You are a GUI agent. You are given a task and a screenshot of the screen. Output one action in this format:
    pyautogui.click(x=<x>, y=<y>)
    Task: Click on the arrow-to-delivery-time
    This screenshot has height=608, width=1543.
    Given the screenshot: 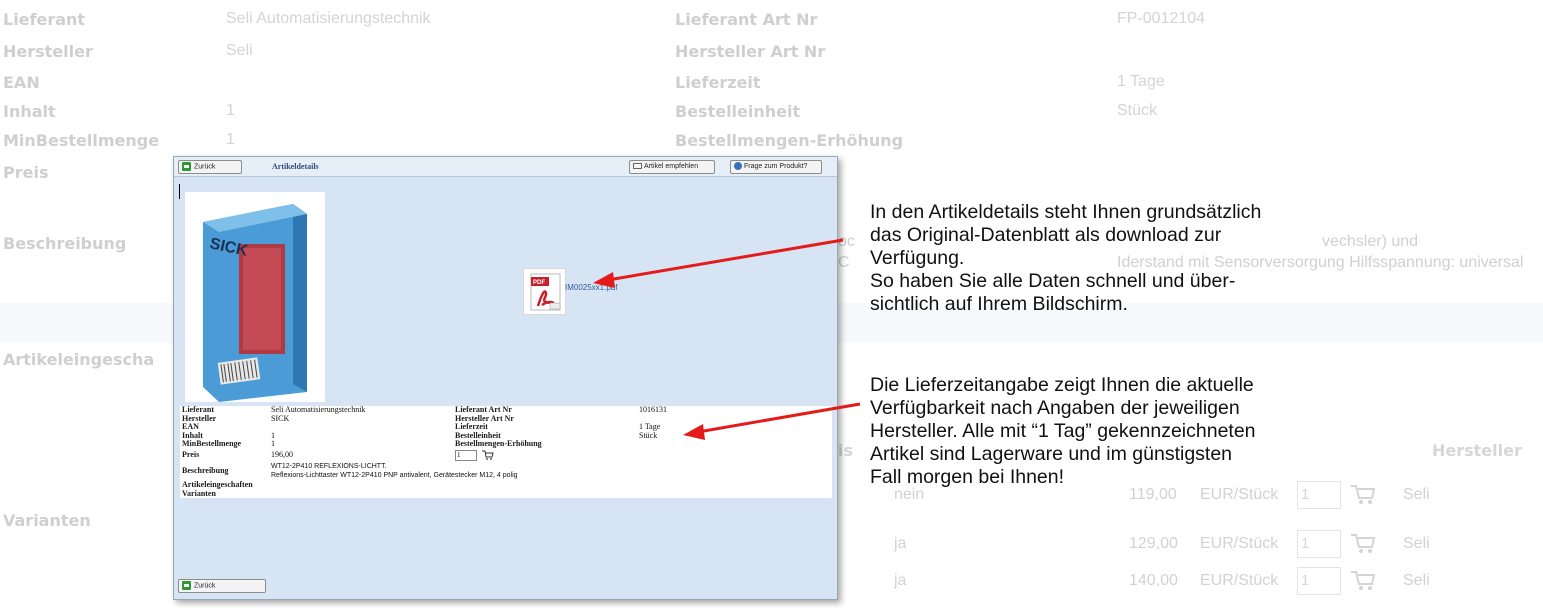 What is the action you would take?
    pyautogui.click(x=779, y=418)
    